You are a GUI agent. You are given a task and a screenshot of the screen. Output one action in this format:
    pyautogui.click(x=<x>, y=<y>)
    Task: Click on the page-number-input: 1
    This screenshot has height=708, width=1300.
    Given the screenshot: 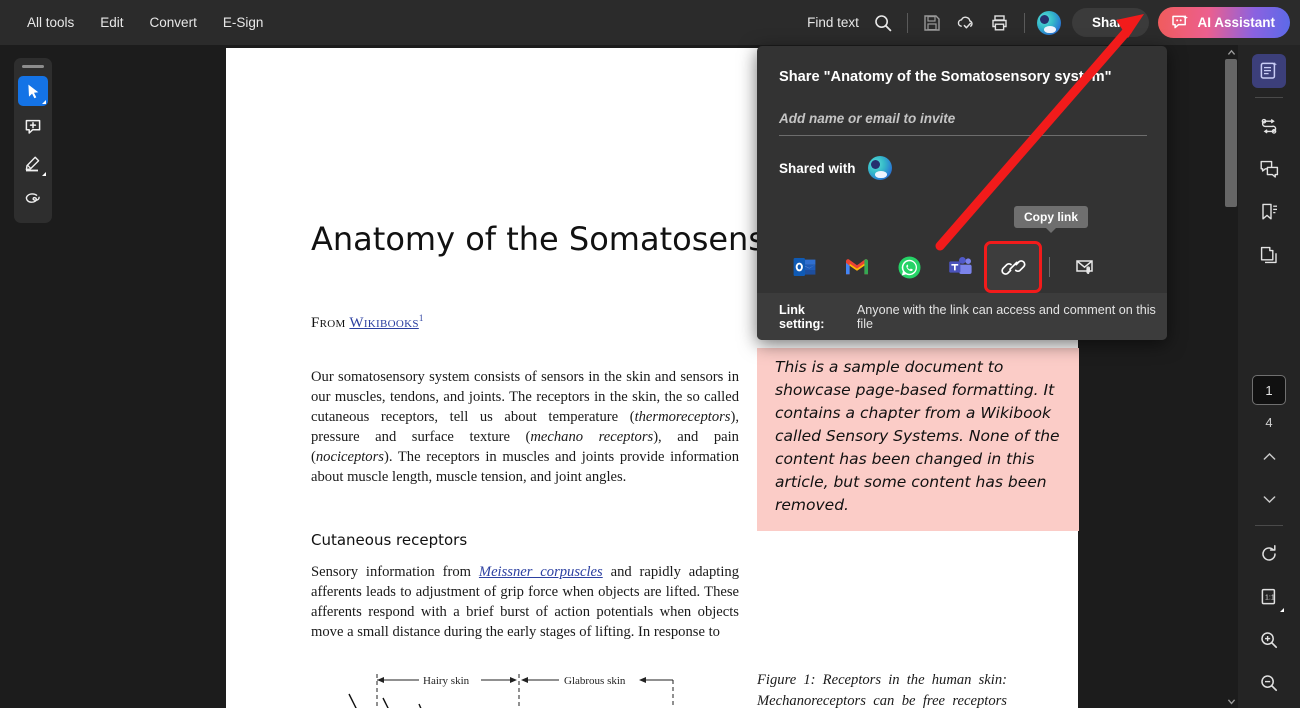 What is the action you would take?
    pyautogui.click(x=1269, y=390)
    